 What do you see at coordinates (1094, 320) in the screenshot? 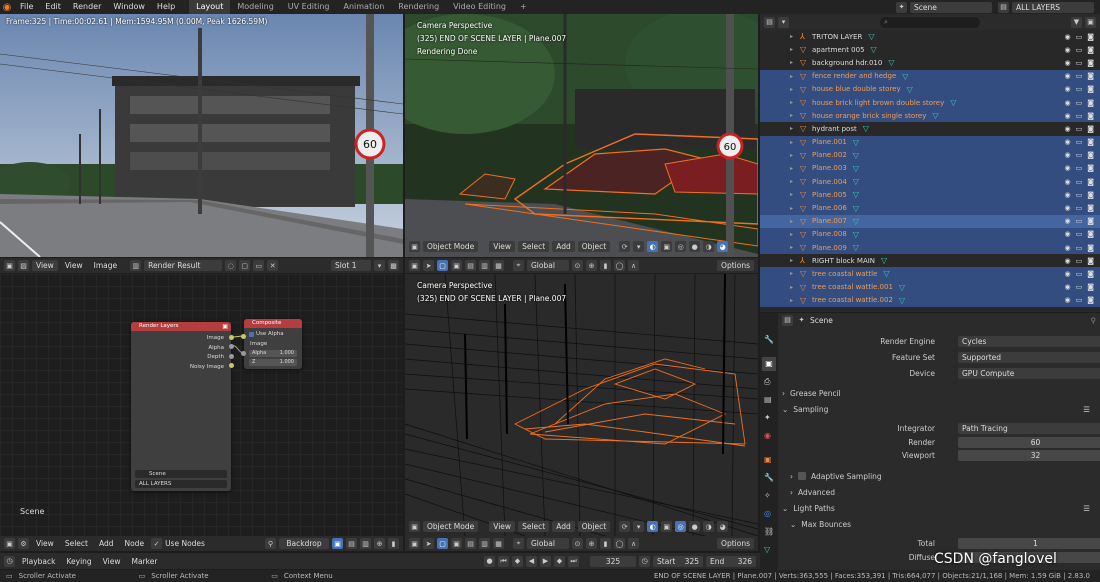
I see `pin-icon: ⚲` at bounding box center [1094, 320].